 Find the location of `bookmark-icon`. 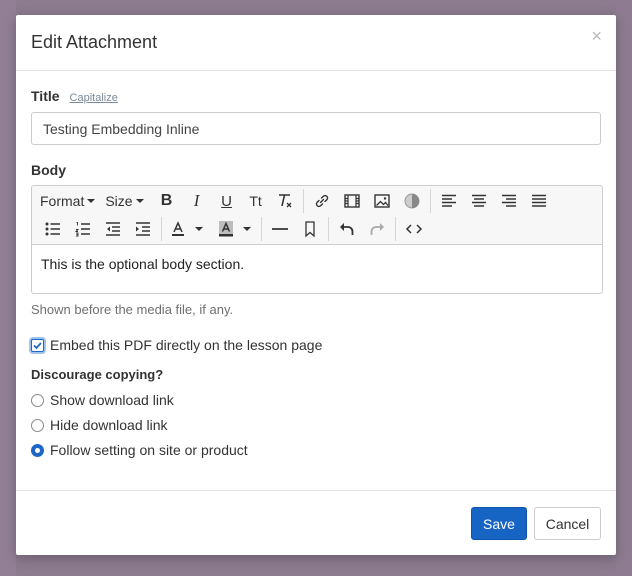

bookmark-icon is located at coordinates (310, 229).